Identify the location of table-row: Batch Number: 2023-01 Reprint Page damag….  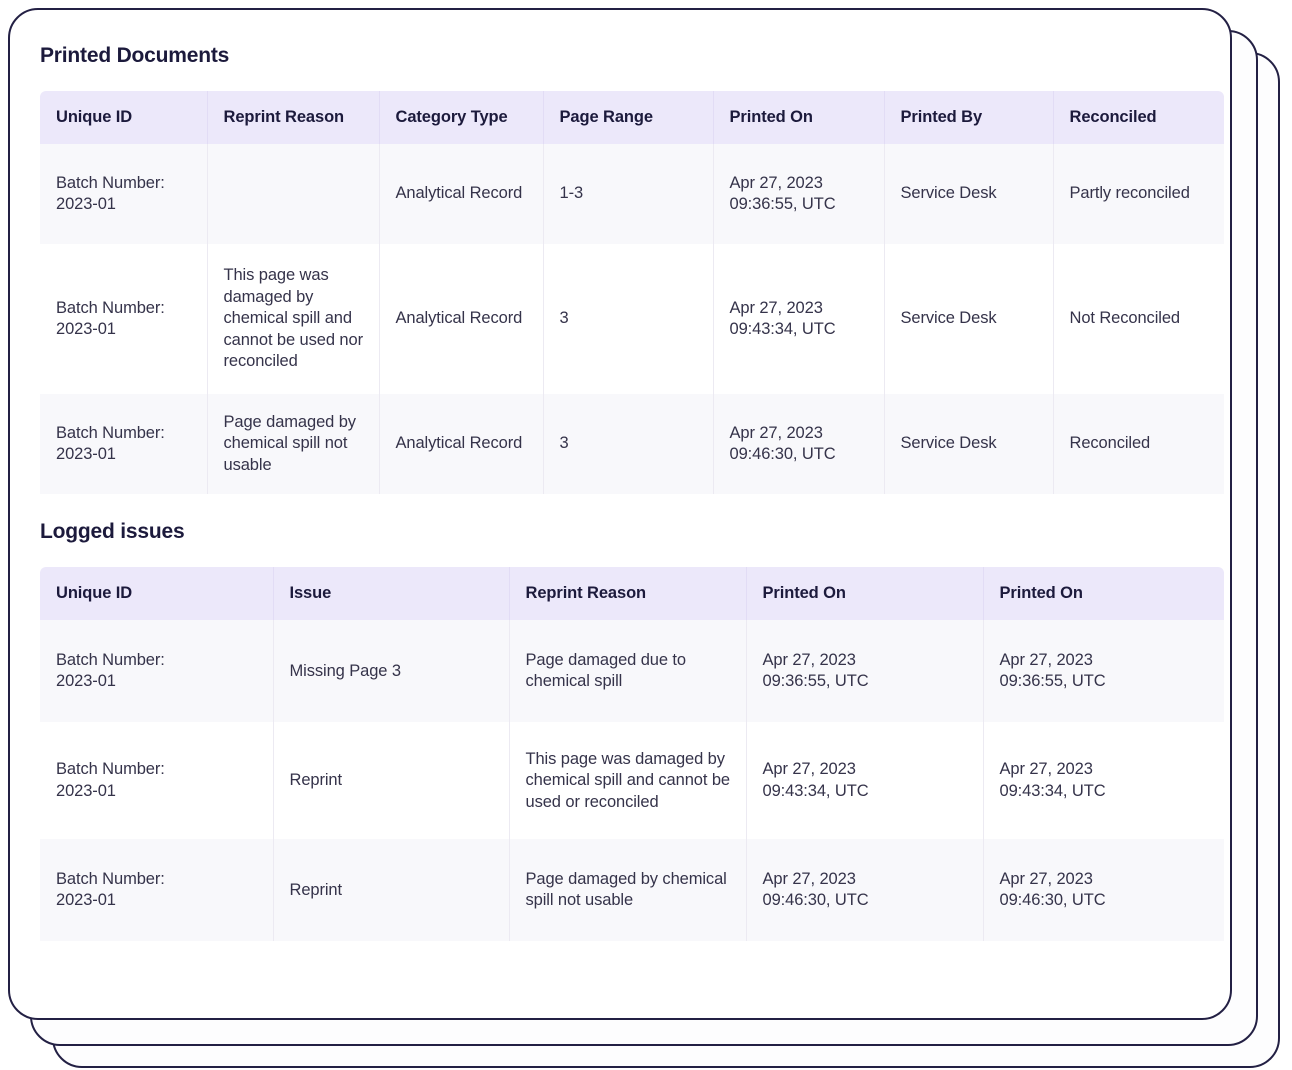
(632, 890).